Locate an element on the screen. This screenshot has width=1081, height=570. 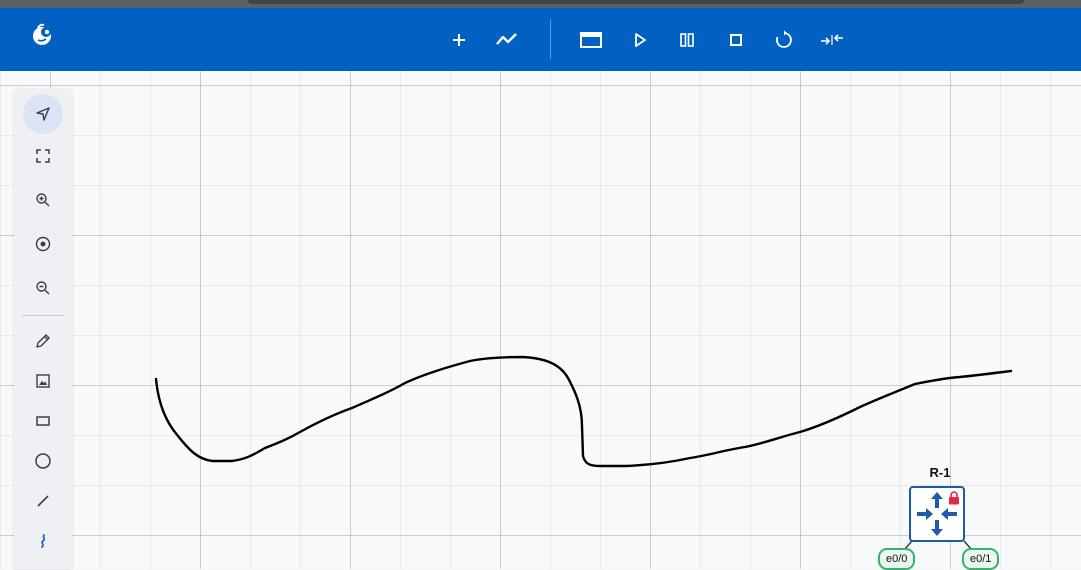
center-tool is located at coordinates (43, 244).